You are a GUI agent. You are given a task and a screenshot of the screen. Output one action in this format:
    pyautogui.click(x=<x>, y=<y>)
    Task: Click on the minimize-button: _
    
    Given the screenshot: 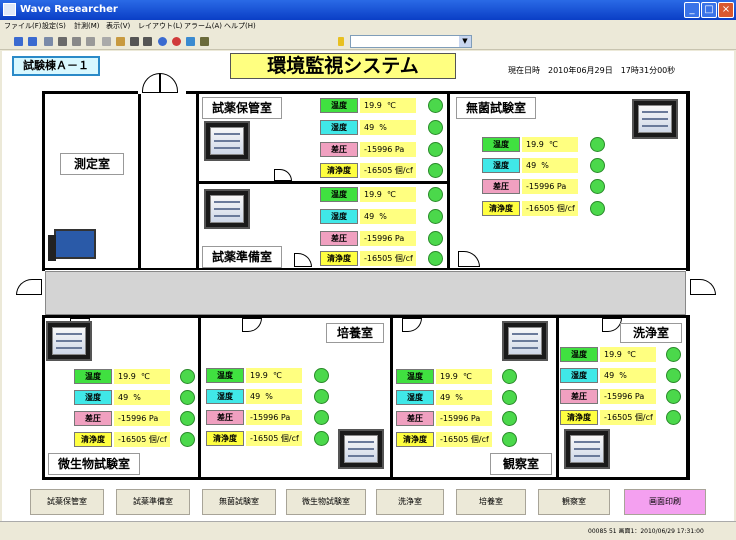 What is the action you would take?
    pyautogui.click(x=692, y=10)
    